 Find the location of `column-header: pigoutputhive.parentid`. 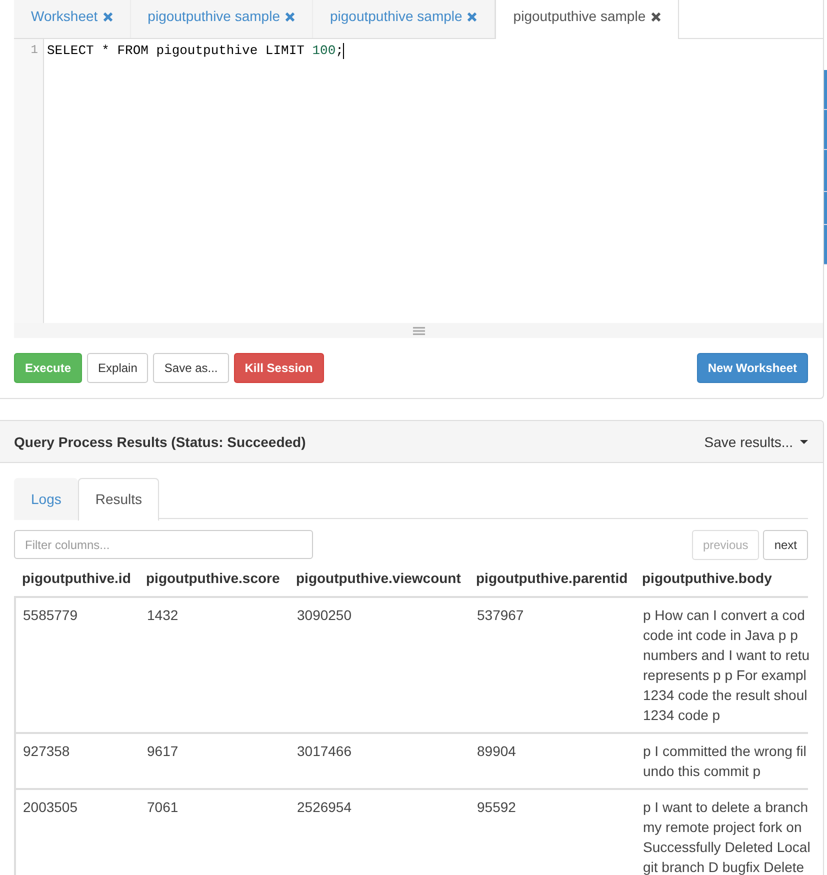

column-header: pigoutputhive.parentid is located at coordinates (552, 578).